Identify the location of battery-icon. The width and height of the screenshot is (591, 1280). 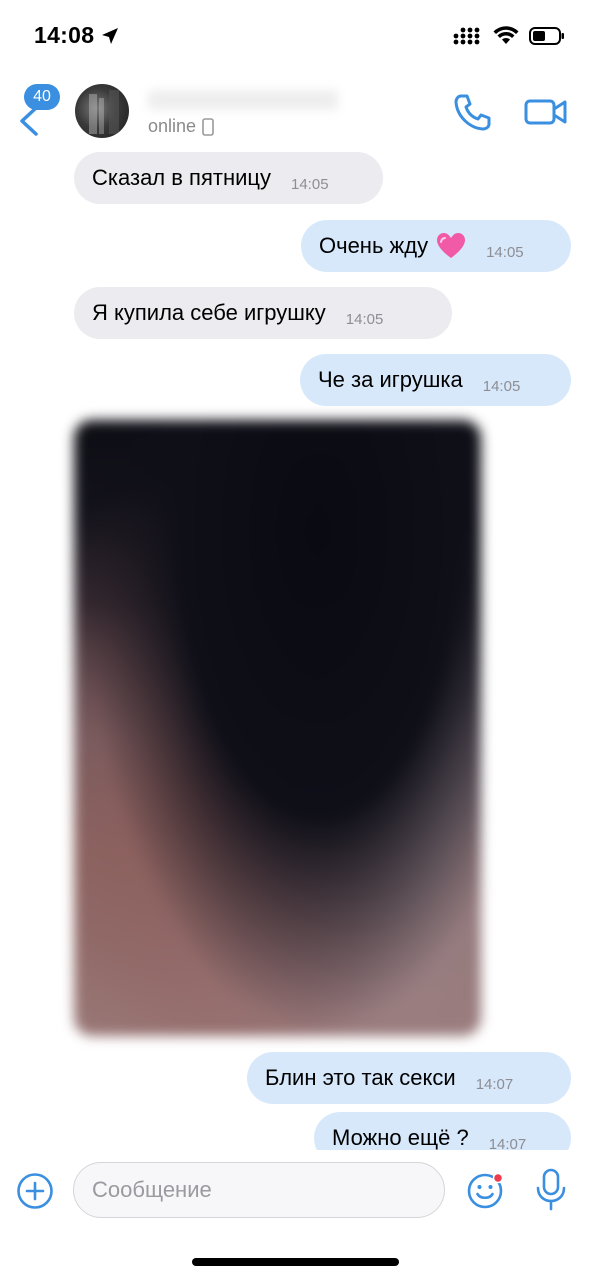
(546, 36).